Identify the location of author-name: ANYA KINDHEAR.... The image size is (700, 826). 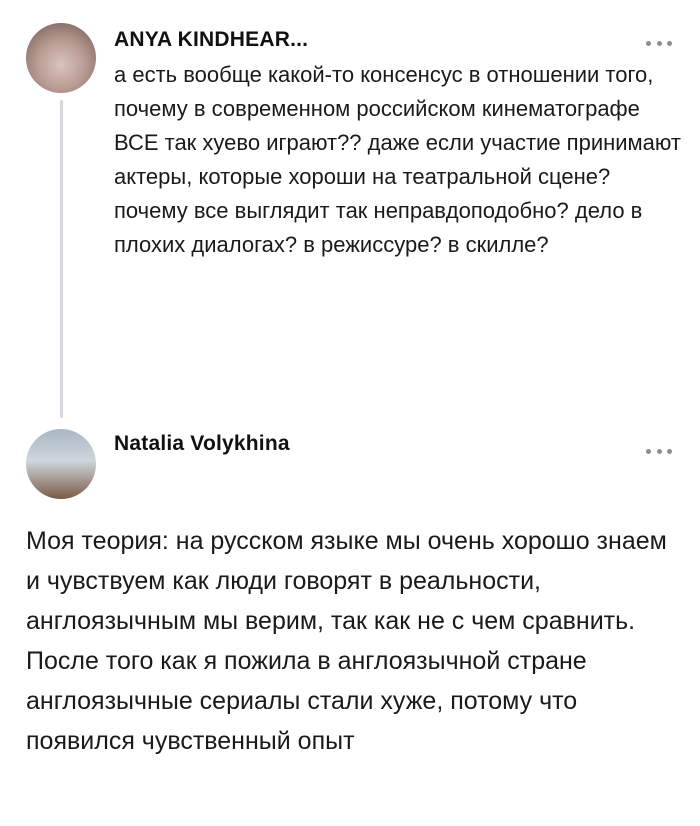
(211, 40).